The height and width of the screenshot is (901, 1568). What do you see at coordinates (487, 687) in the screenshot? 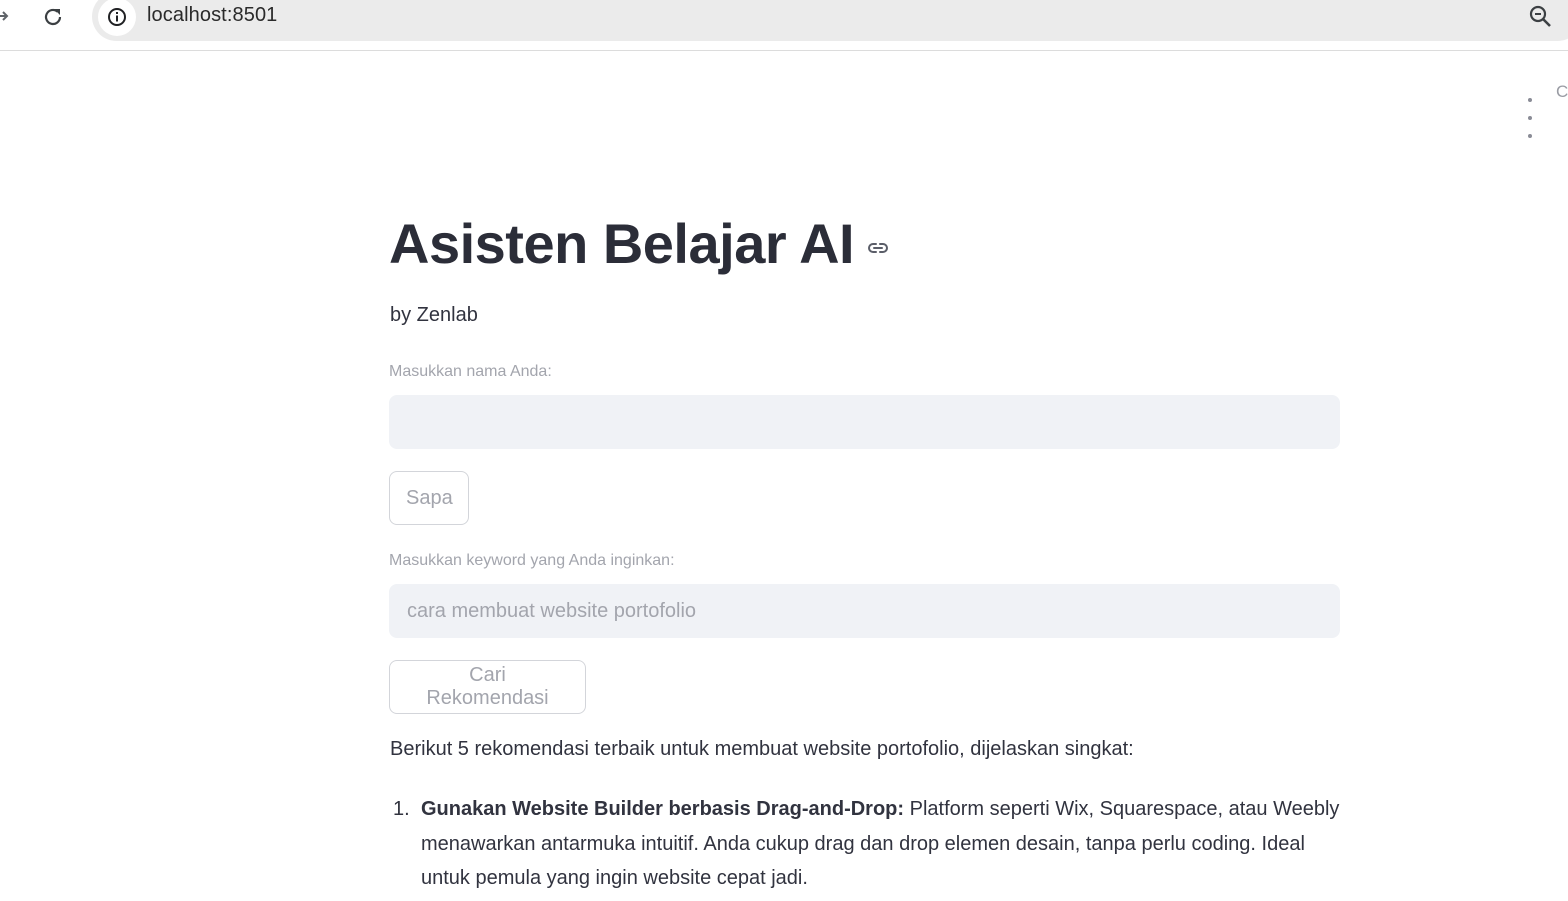
I see `search-recommendation-button: Cari Rekomendasi` at bounding box center [487, 687].